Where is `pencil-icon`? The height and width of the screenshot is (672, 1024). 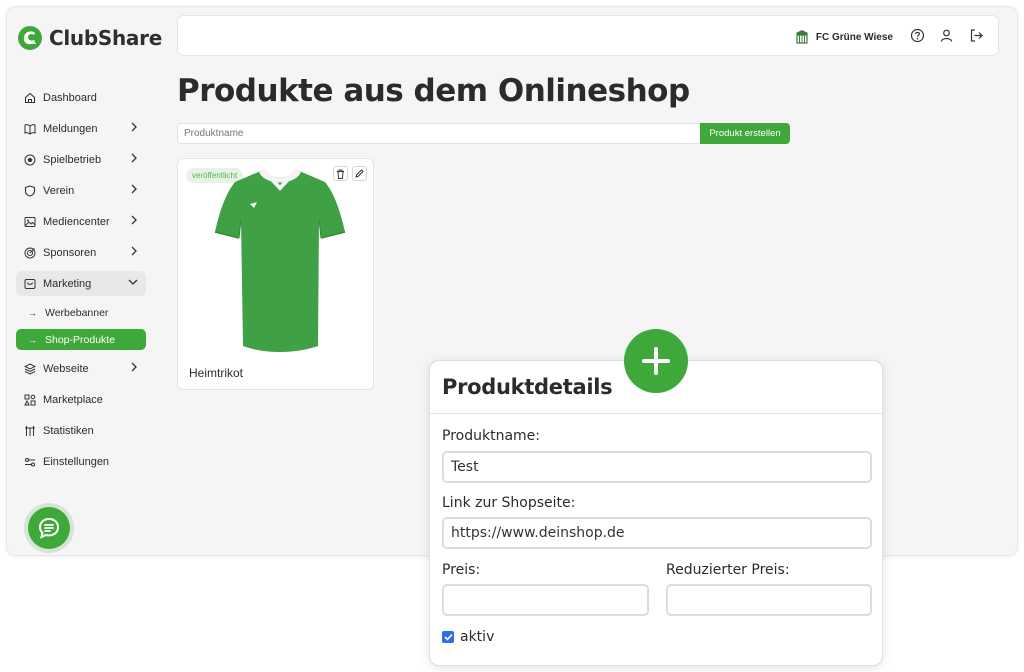
pencil-icon is located at coordinates (359, 173).